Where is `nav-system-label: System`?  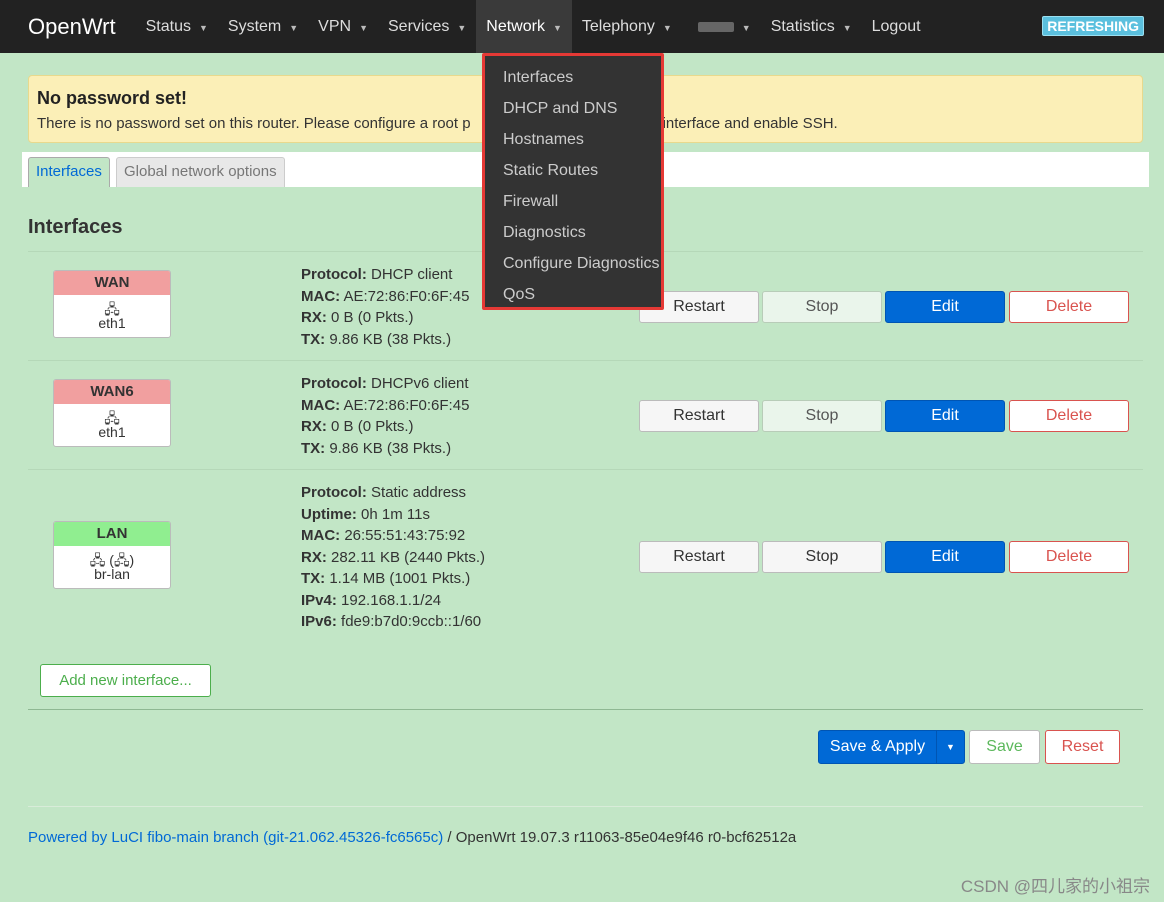
nav-system-label: System is located at coordinates (254, 26).